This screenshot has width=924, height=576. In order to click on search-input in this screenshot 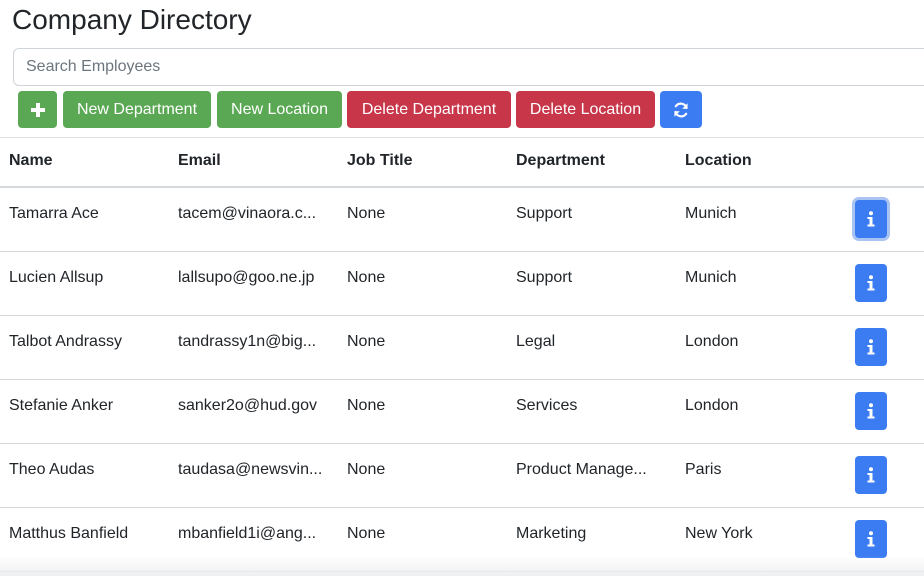, I will do `click(468, 67)`.